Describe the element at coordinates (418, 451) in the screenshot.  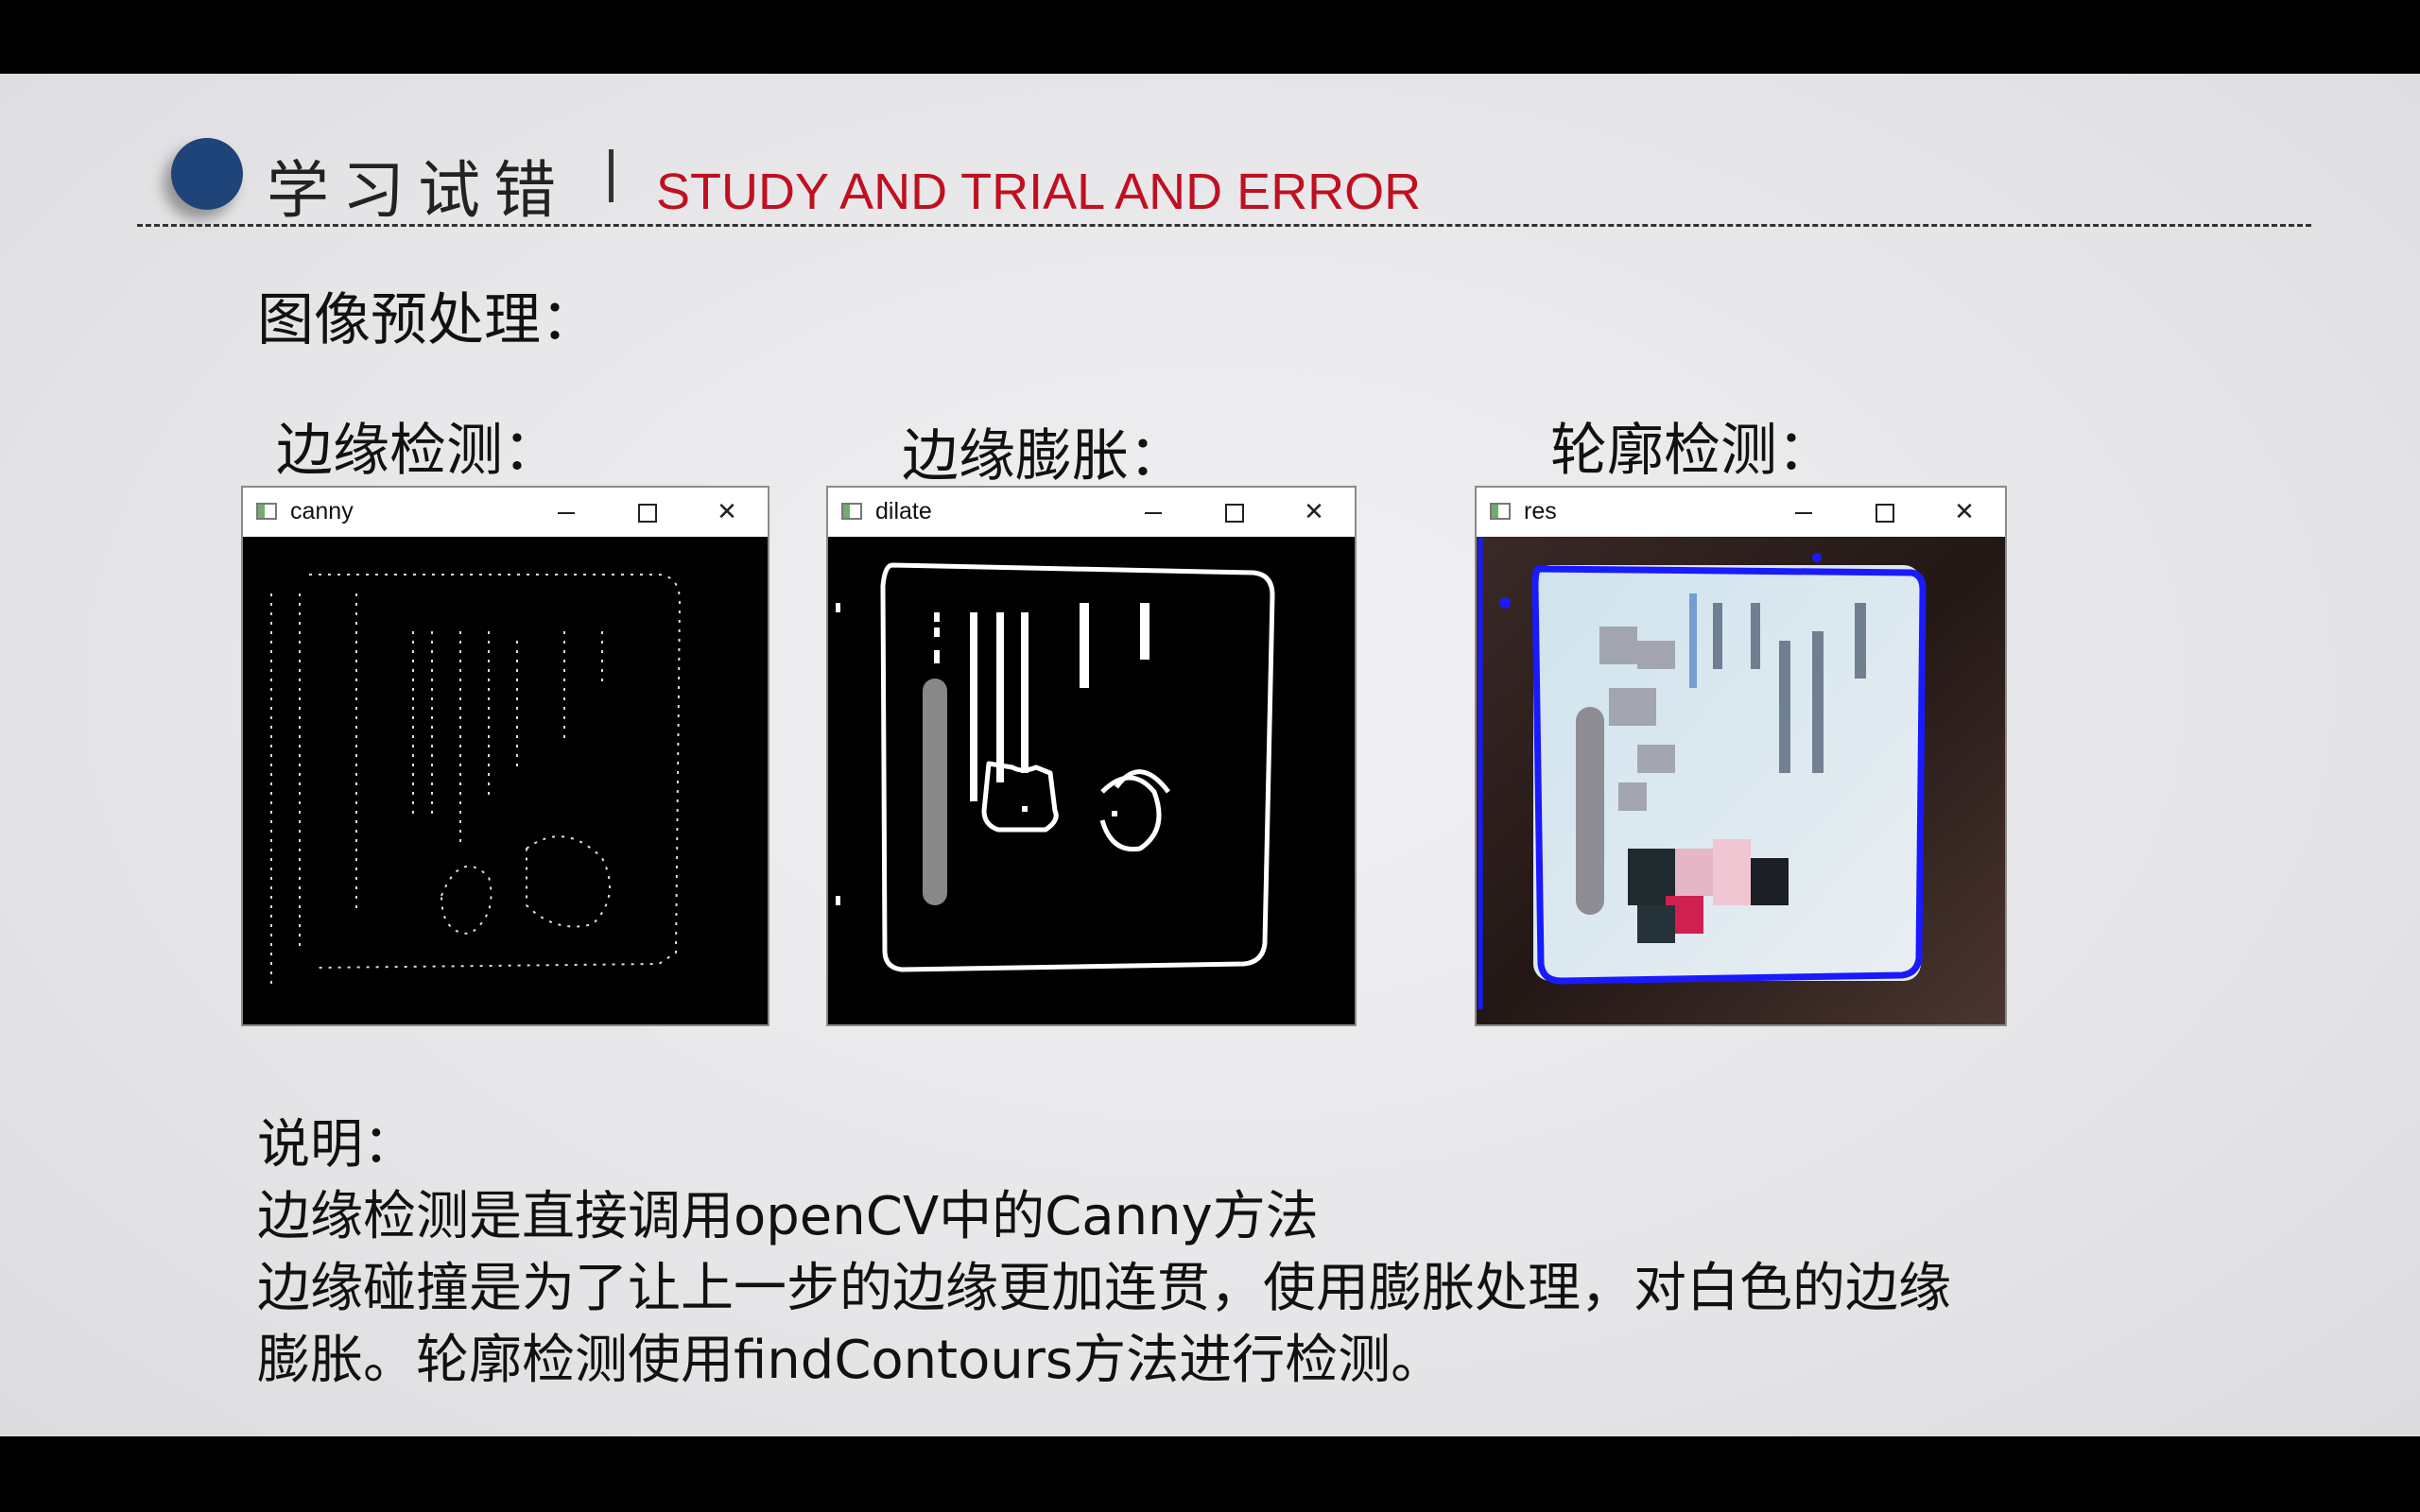
I see `caption-edge-detection: 边缘检测：` at that location.